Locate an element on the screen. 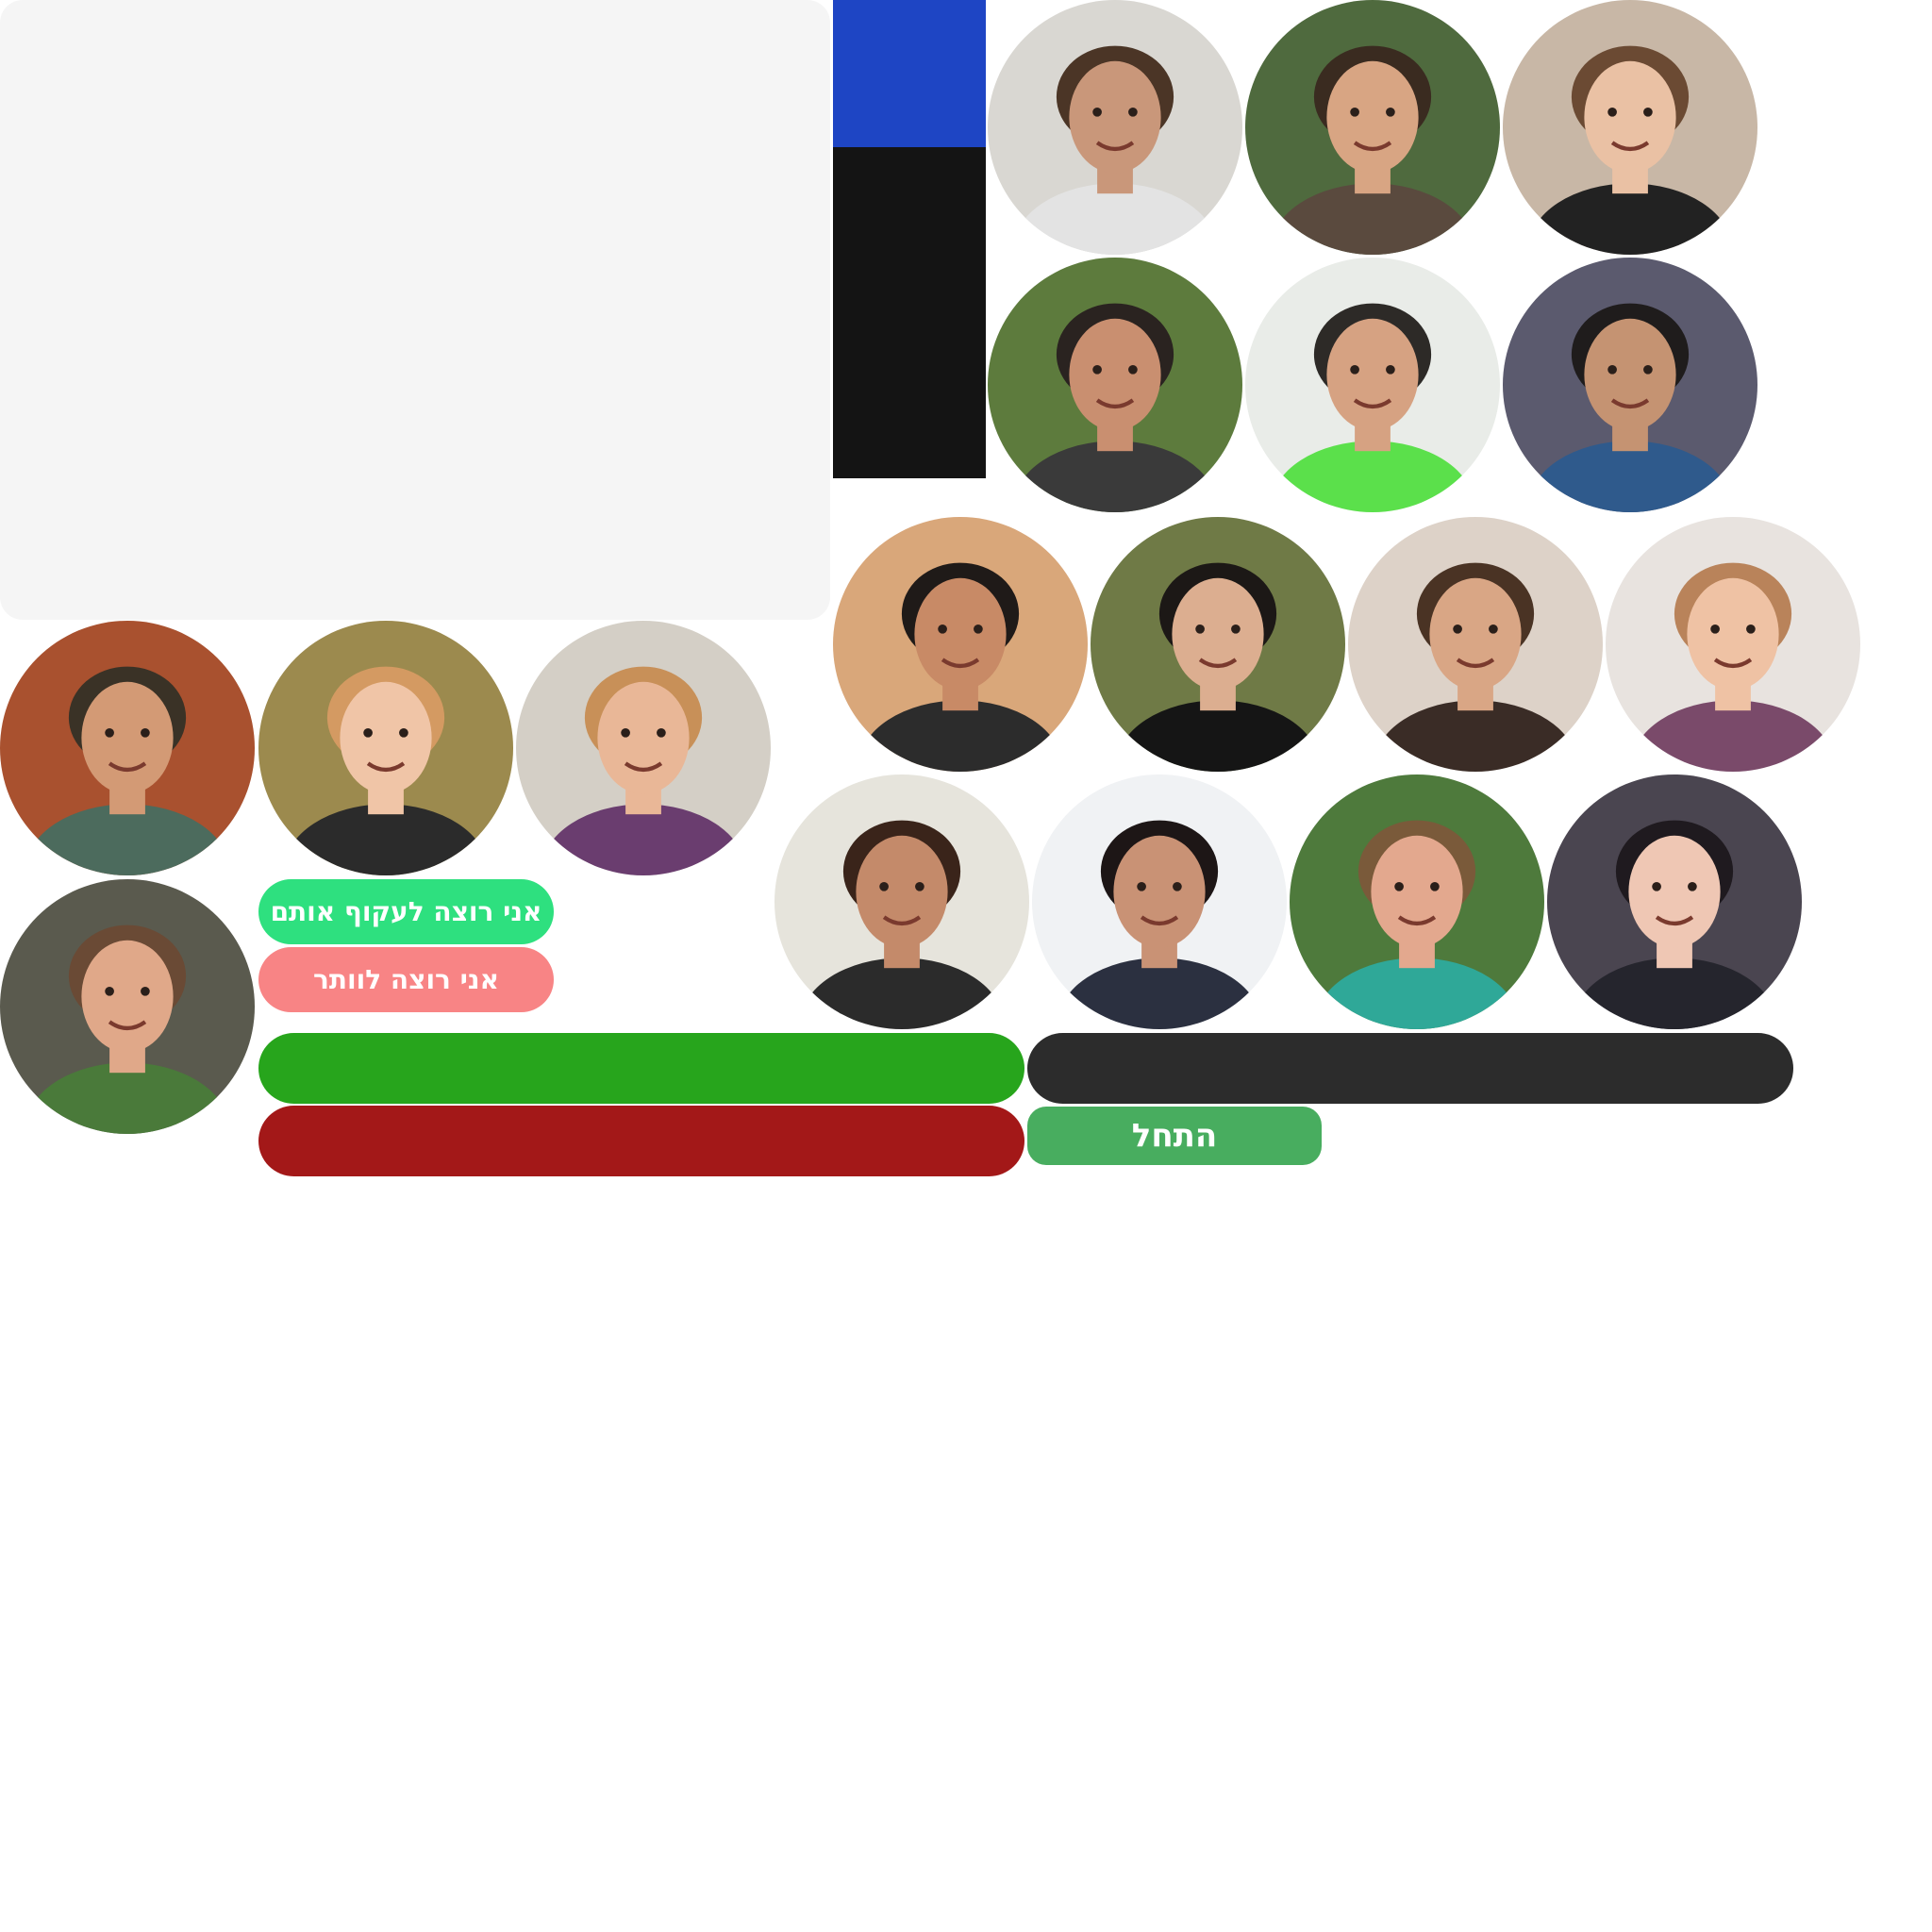 The width and height of the screenshot is (1932, 1932). avatar-5-portrait is located at coordinates (1373, 385).